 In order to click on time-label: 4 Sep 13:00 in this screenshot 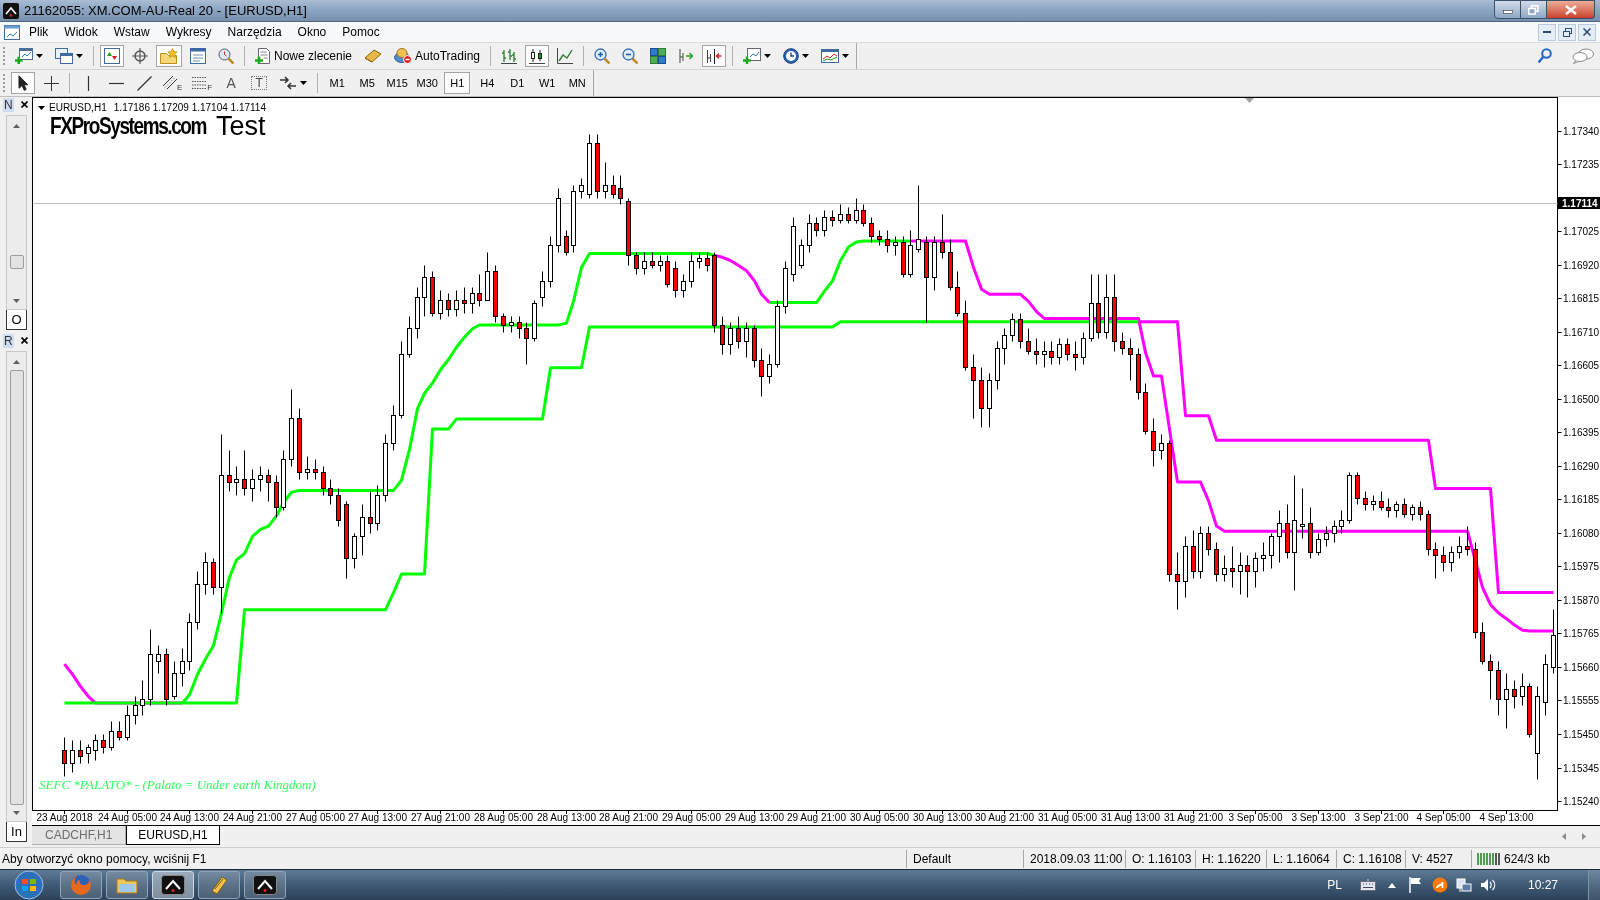, I will do `click(1506, 817)`.